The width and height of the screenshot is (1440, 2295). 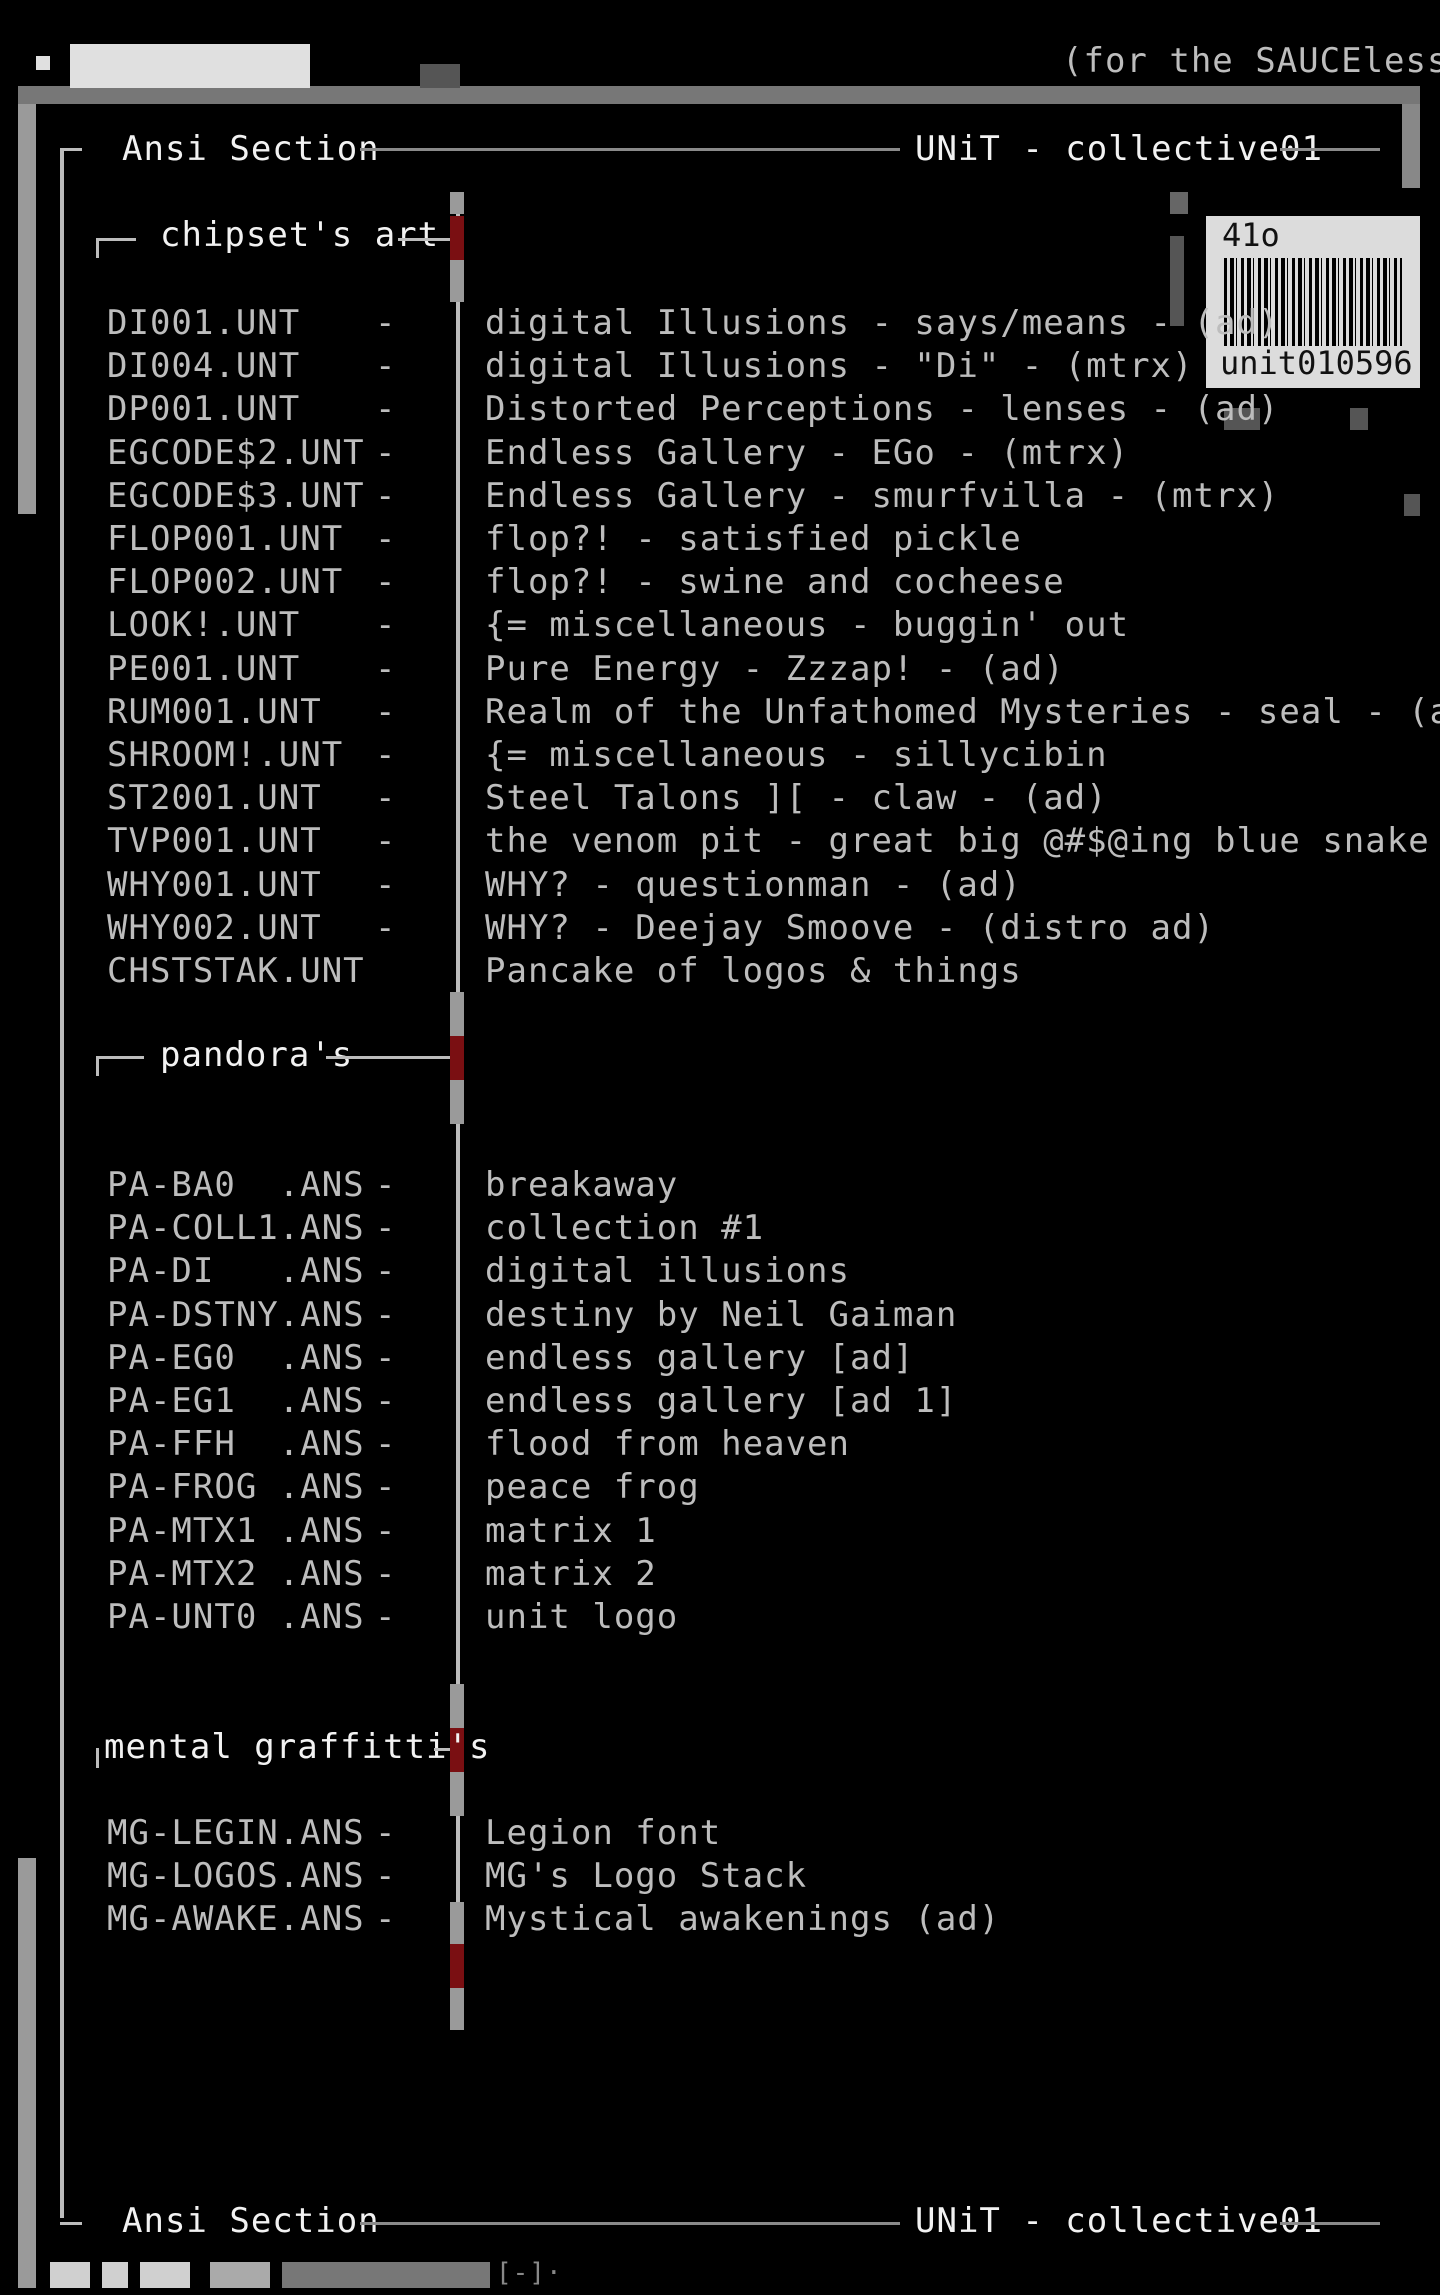 I want to click on file-description: WHY? - questionman - (ad), so click(x=753, y=885).